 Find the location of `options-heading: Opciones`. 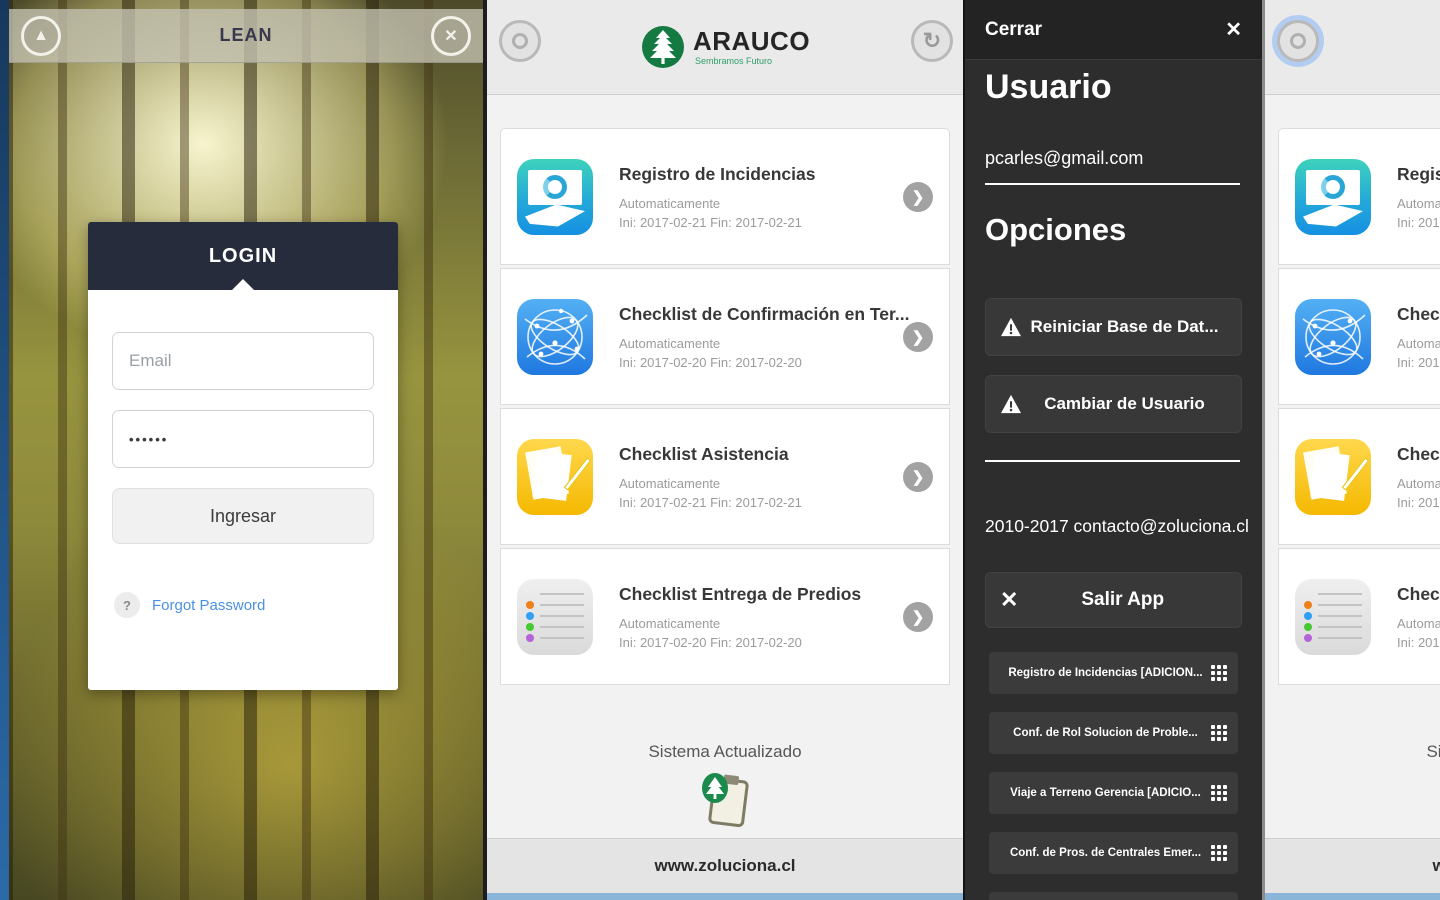

options-heading: Opciones is located at coordinates (1056, 229).